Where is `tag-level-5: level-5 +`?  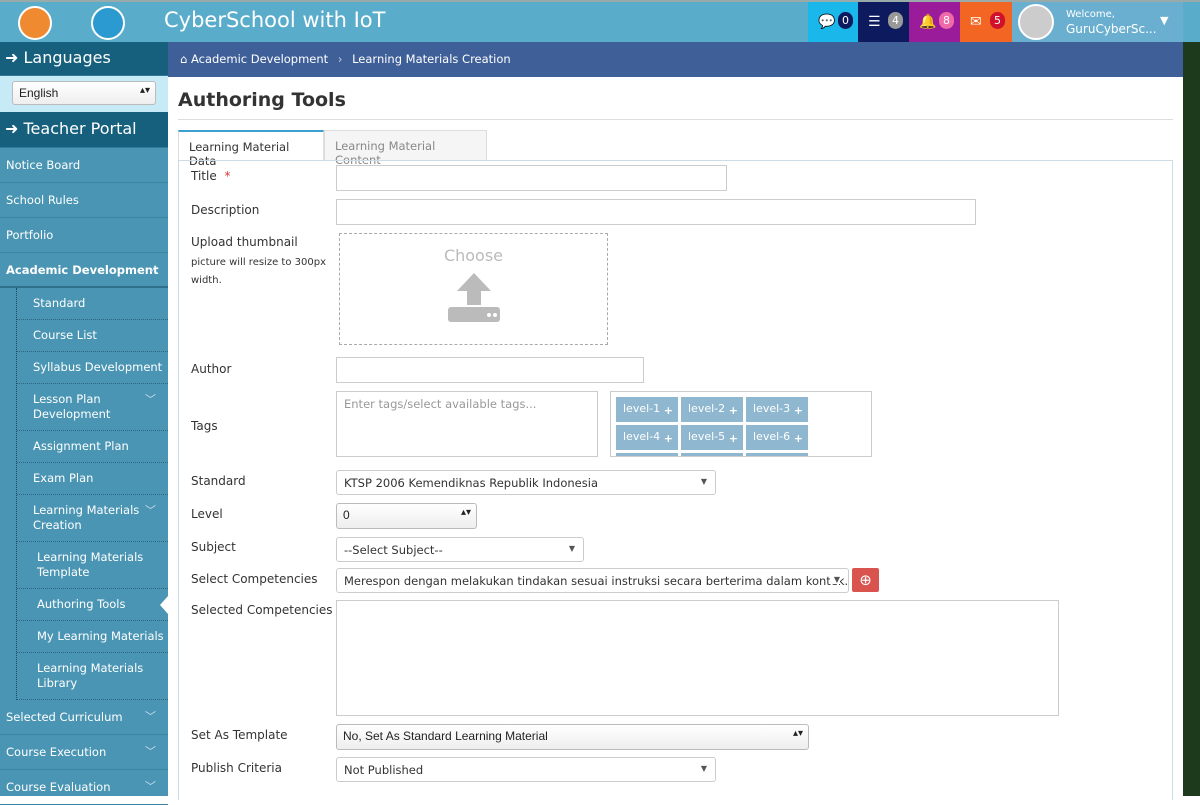
tag-level-5: level-5 + is located at coordinates (712, 437).